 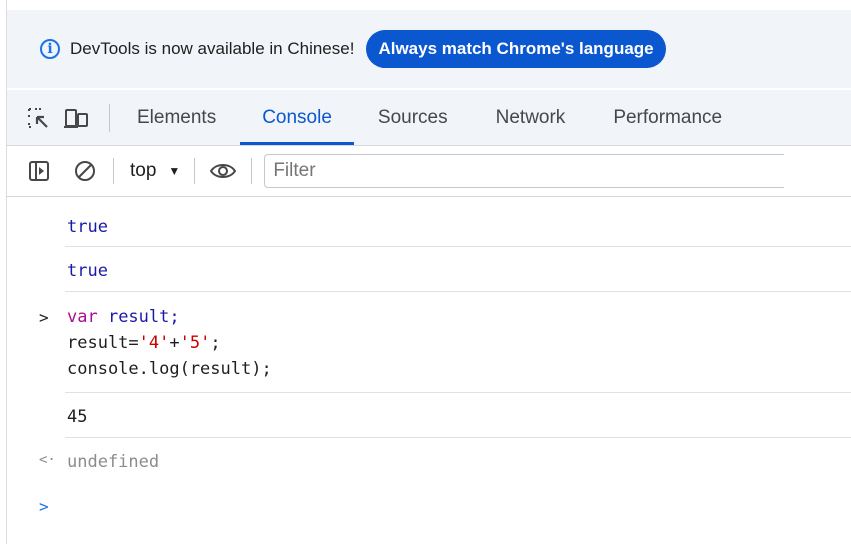 I want to click on tab-elements: Elements, so click(x=176, y=117).